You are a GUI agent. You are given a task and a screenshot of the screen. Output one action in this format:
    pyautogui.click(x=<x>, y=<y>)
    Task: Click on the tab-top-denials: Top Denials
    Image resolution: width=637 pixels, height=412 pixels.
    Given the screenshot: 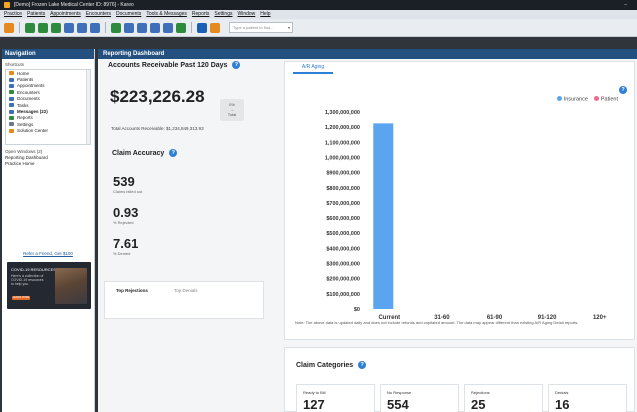 What is the action you would take?
    pyautogui.click(x=186, y=290)
    